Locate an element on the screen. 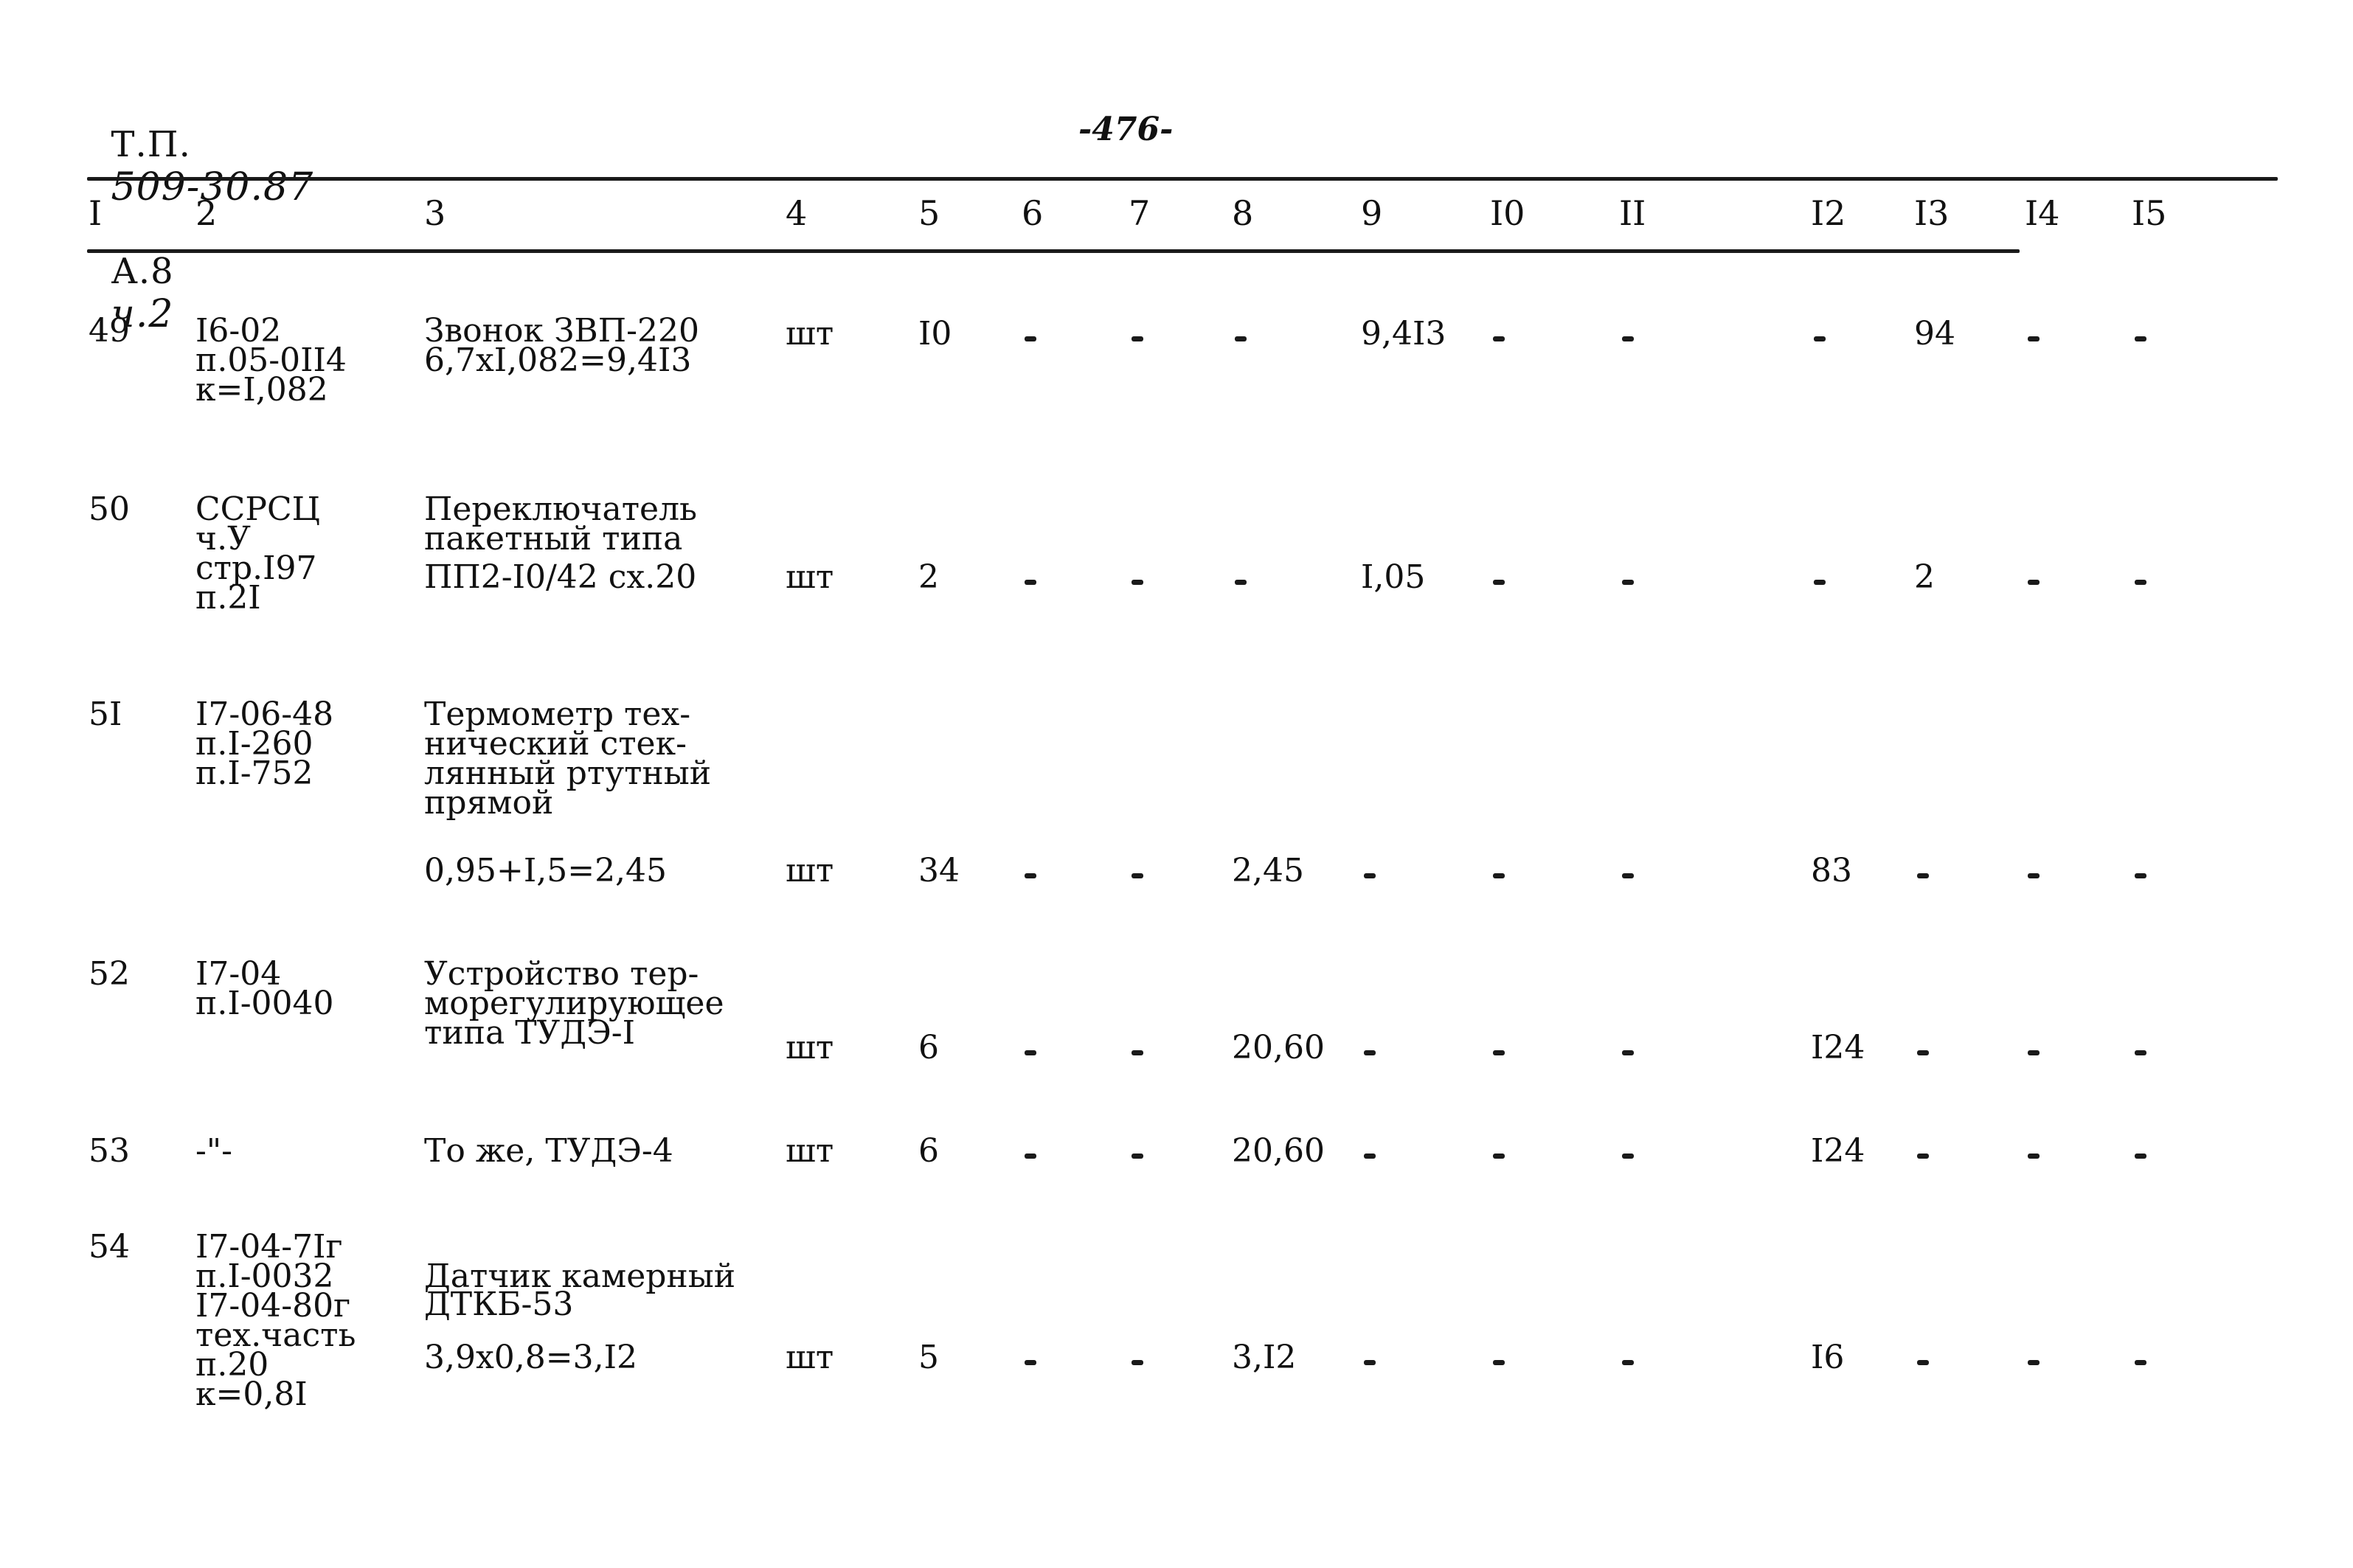  column-header: 6 is located at coordinates (1033, 213).